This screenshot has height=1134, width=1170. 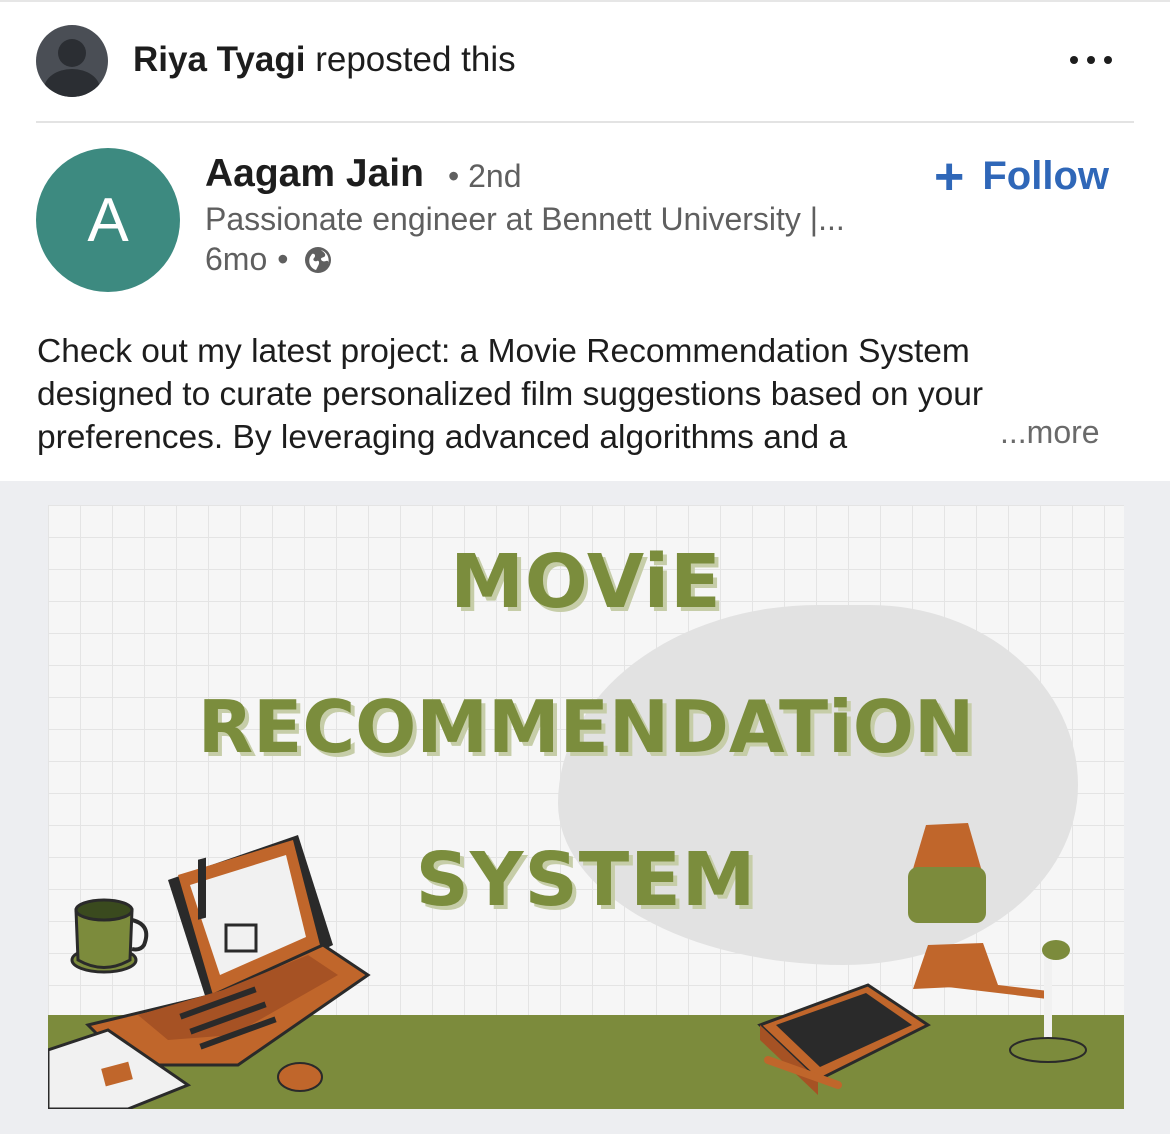 I want to click on see-more-link: ...more, so click(x=1050, y=432).